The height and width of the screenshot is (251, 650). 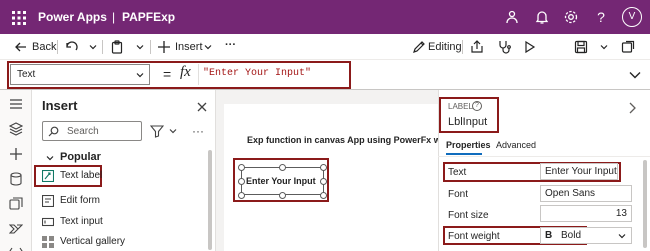 I want to click on user-avatar: V, so click(x=632, y=17).